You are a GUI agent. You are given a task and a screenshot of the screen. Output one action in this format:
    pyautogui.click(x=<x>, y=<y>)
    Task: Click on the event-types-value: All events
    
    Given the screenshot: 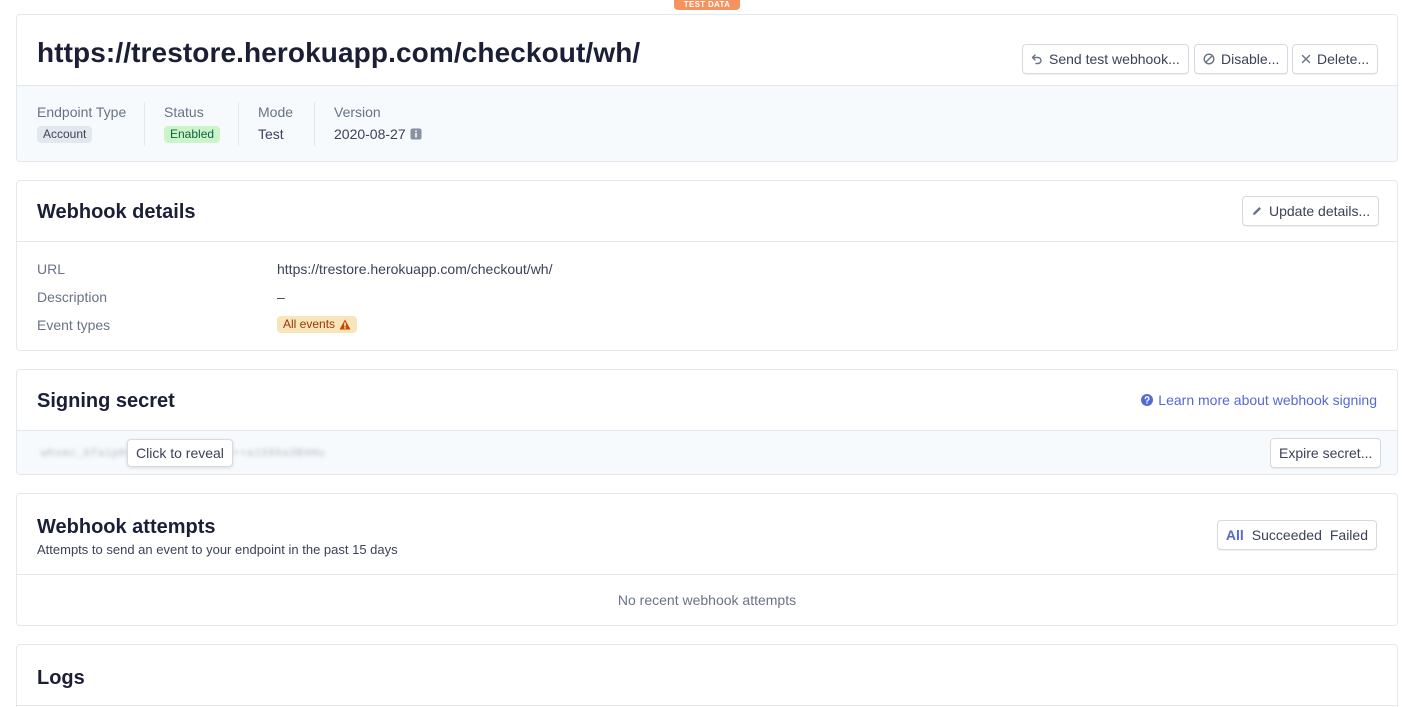 What is the action you would take?
    pyautogui.click(x=309, y=324)
    